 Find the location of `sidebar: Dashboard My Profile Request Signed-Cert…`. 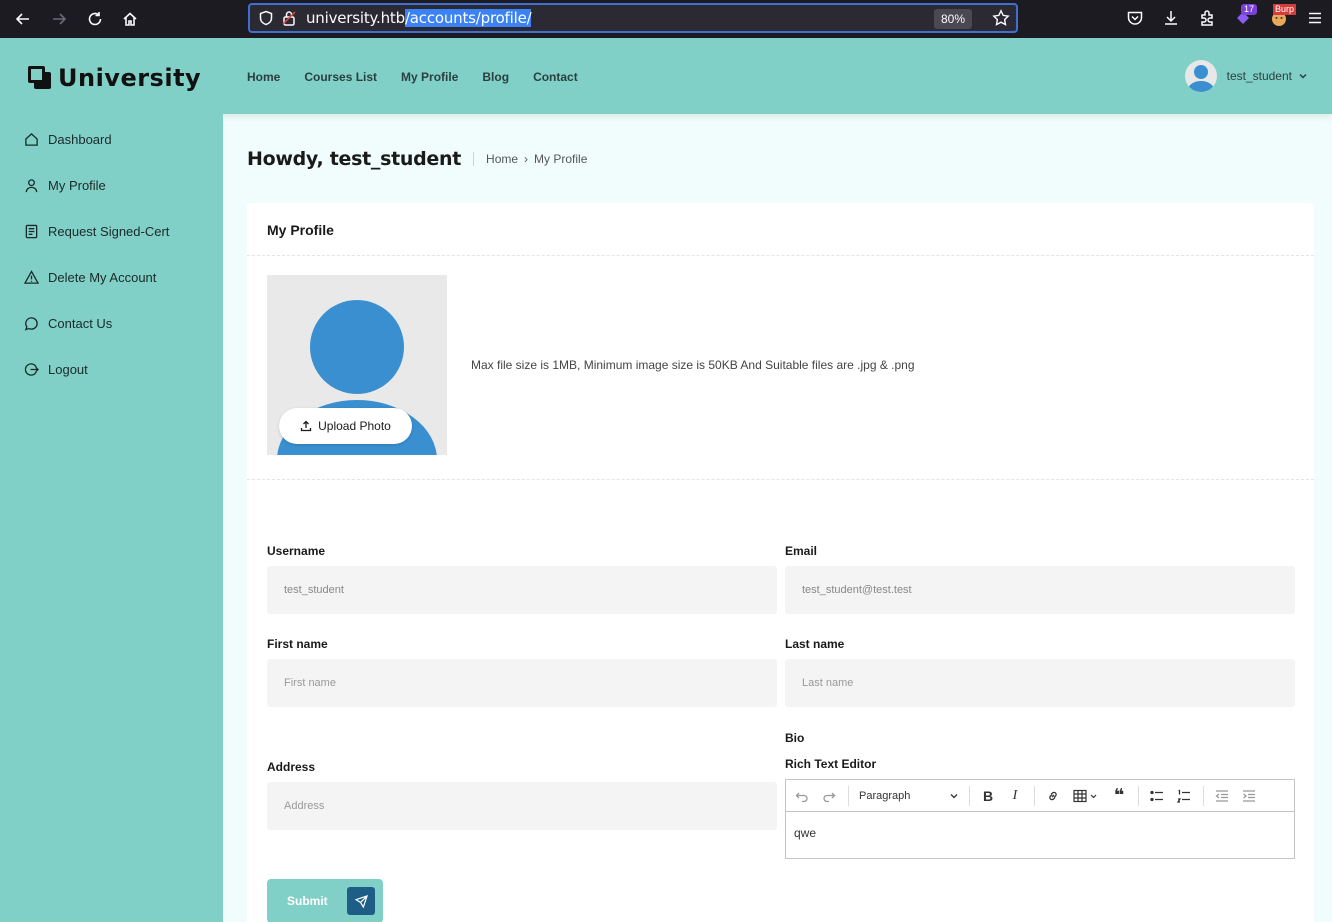

sidebar: Dashboard My Profile Request Signed-Cert… is located at coordinates (111, 518).